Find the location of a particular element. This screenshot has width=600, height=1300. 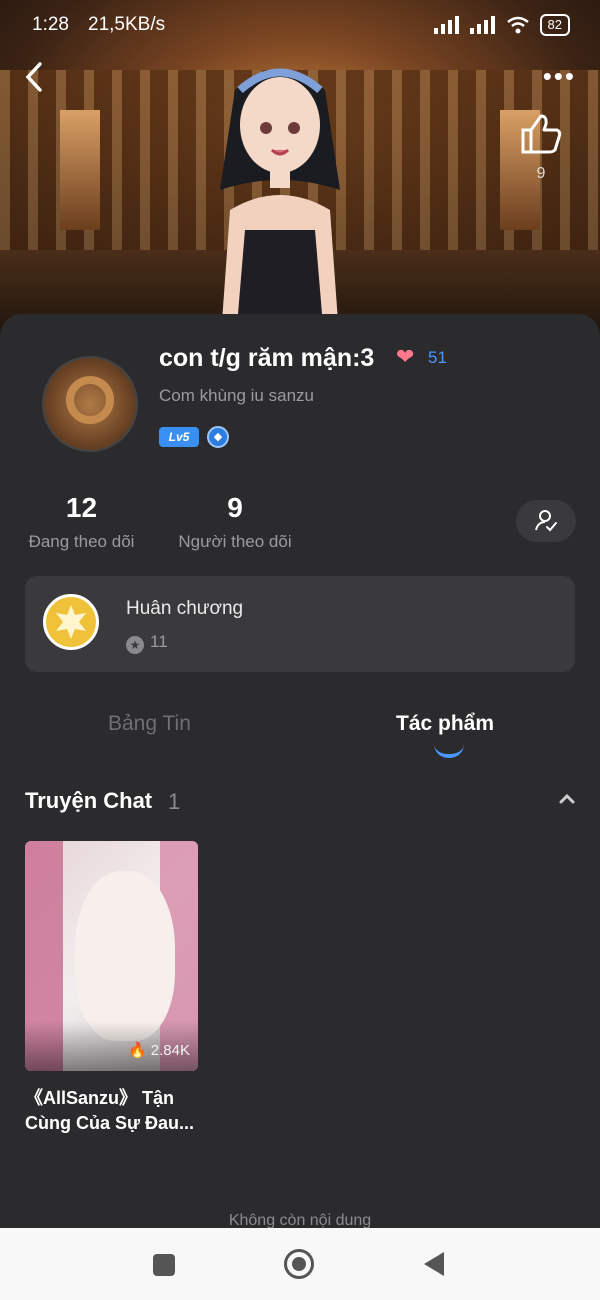

status-network-rate: 21,5KB/s is located at coordinates (127, 24).